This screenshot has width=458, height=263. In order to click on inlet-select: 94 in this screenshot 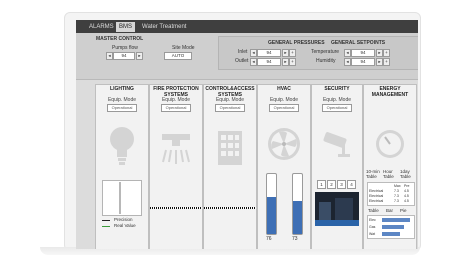, I will do `click(269, 53)`.